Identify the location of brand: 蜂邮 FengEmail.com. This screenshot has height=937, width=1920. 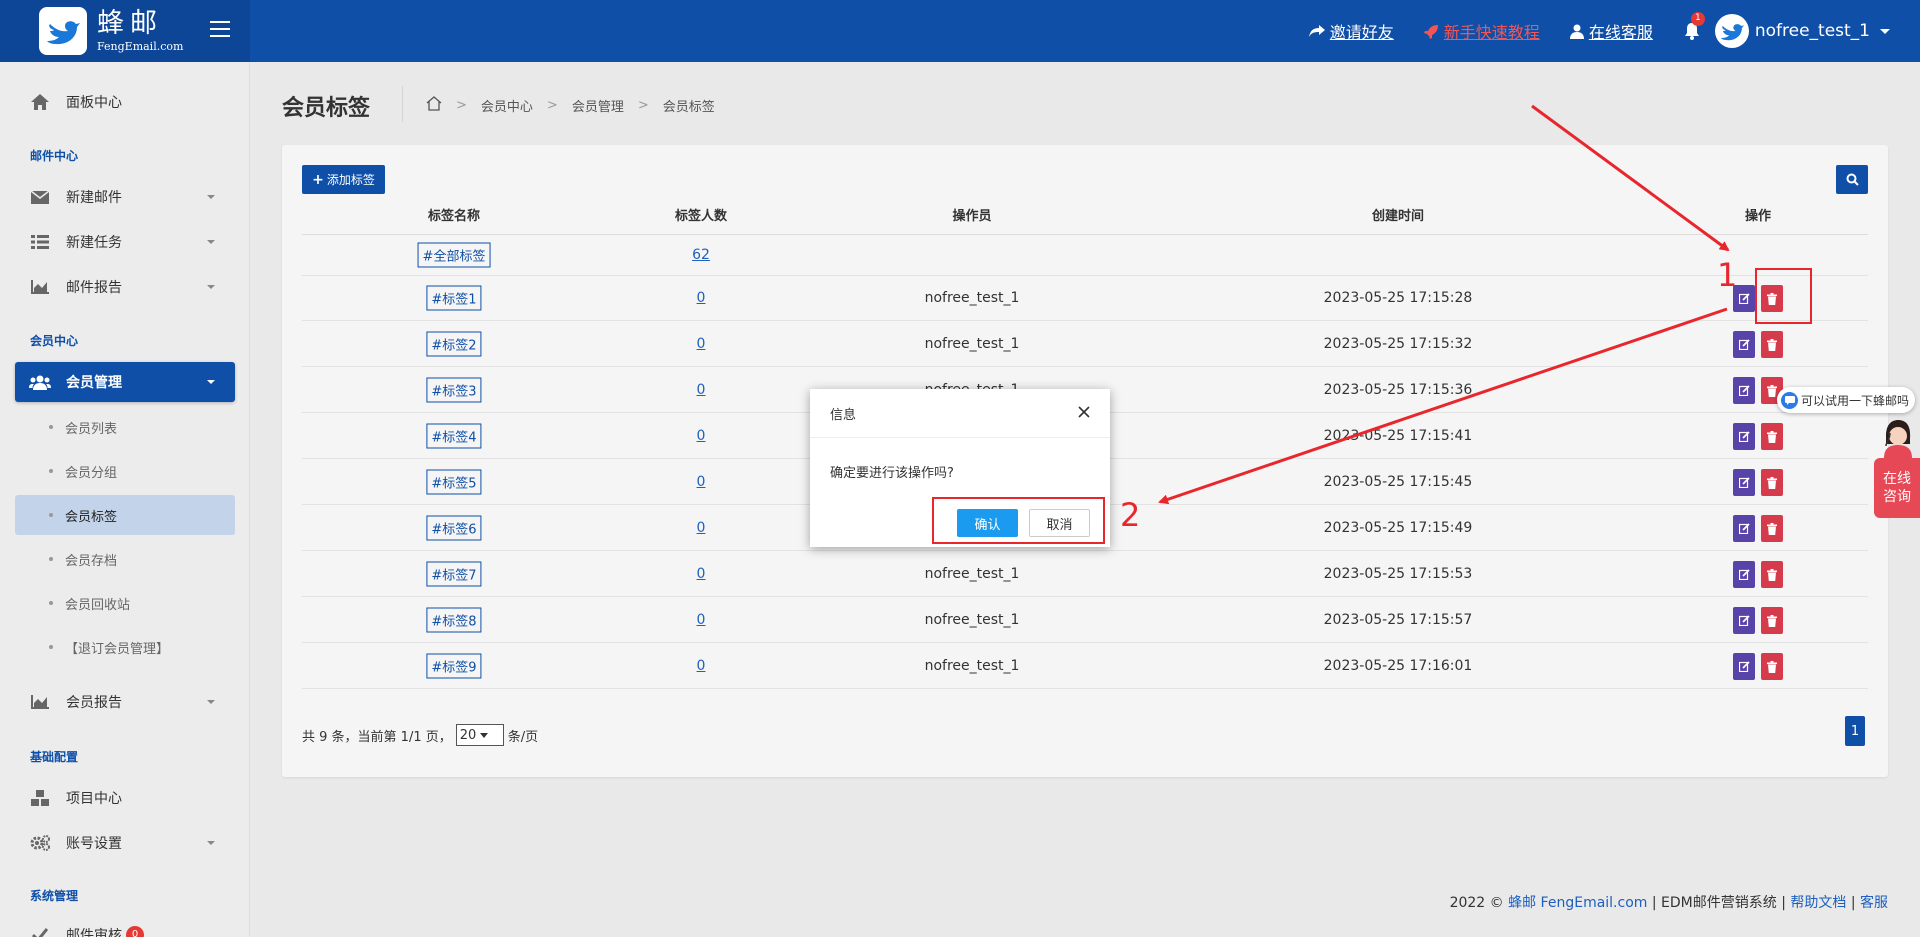
(125, 31).